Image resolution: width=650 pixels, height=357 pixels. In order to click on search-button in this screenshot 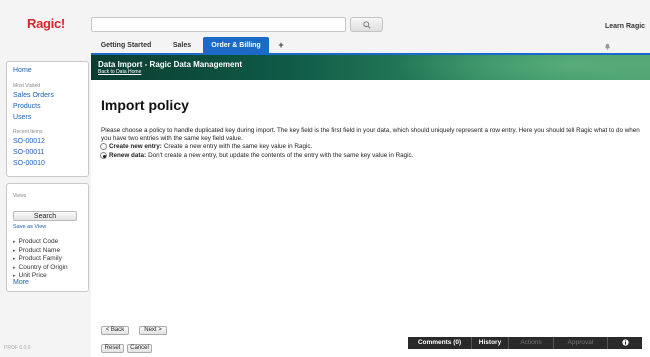, I will do `click(366, 24)`.